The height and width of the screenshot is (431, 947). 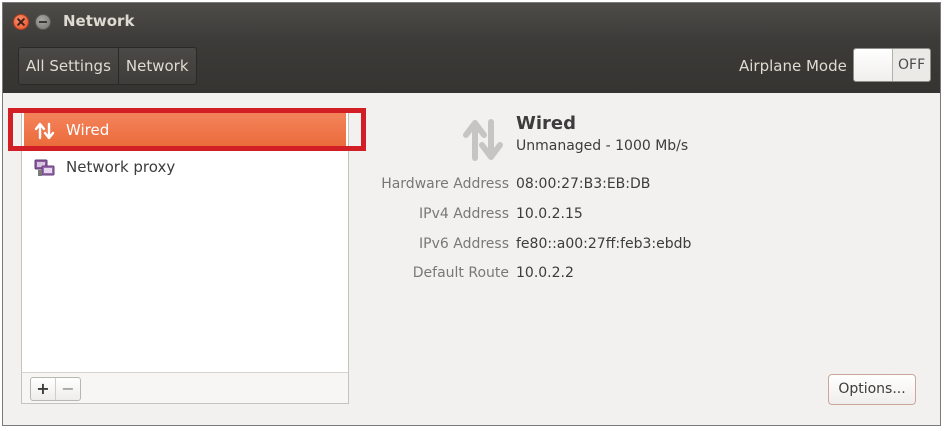 What do you see at coordinates (68, 66) in the screenshot?
I see `breadcrumb-all-settings: All Settings` at bounding box center [68, 66].